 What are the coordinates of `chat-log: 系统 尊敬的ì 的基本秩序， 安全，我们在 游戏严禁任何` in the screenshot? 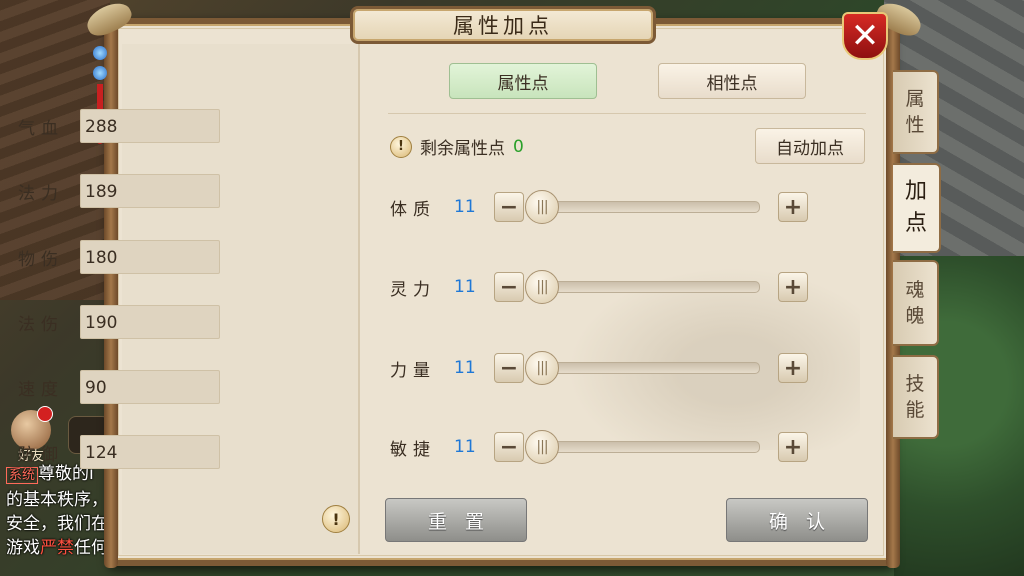 It's located at (58, 511).